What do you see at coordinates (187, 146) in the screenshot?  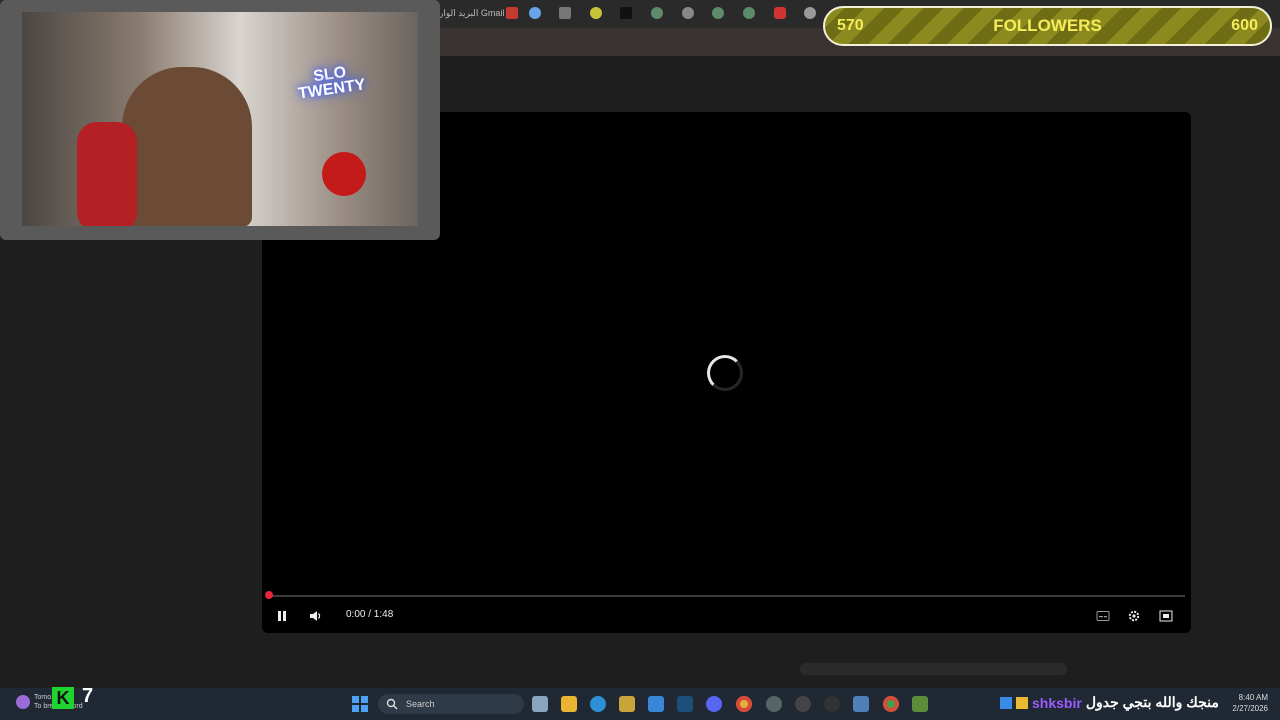 I see `streamer-figure` at bounding box center [187, 146].